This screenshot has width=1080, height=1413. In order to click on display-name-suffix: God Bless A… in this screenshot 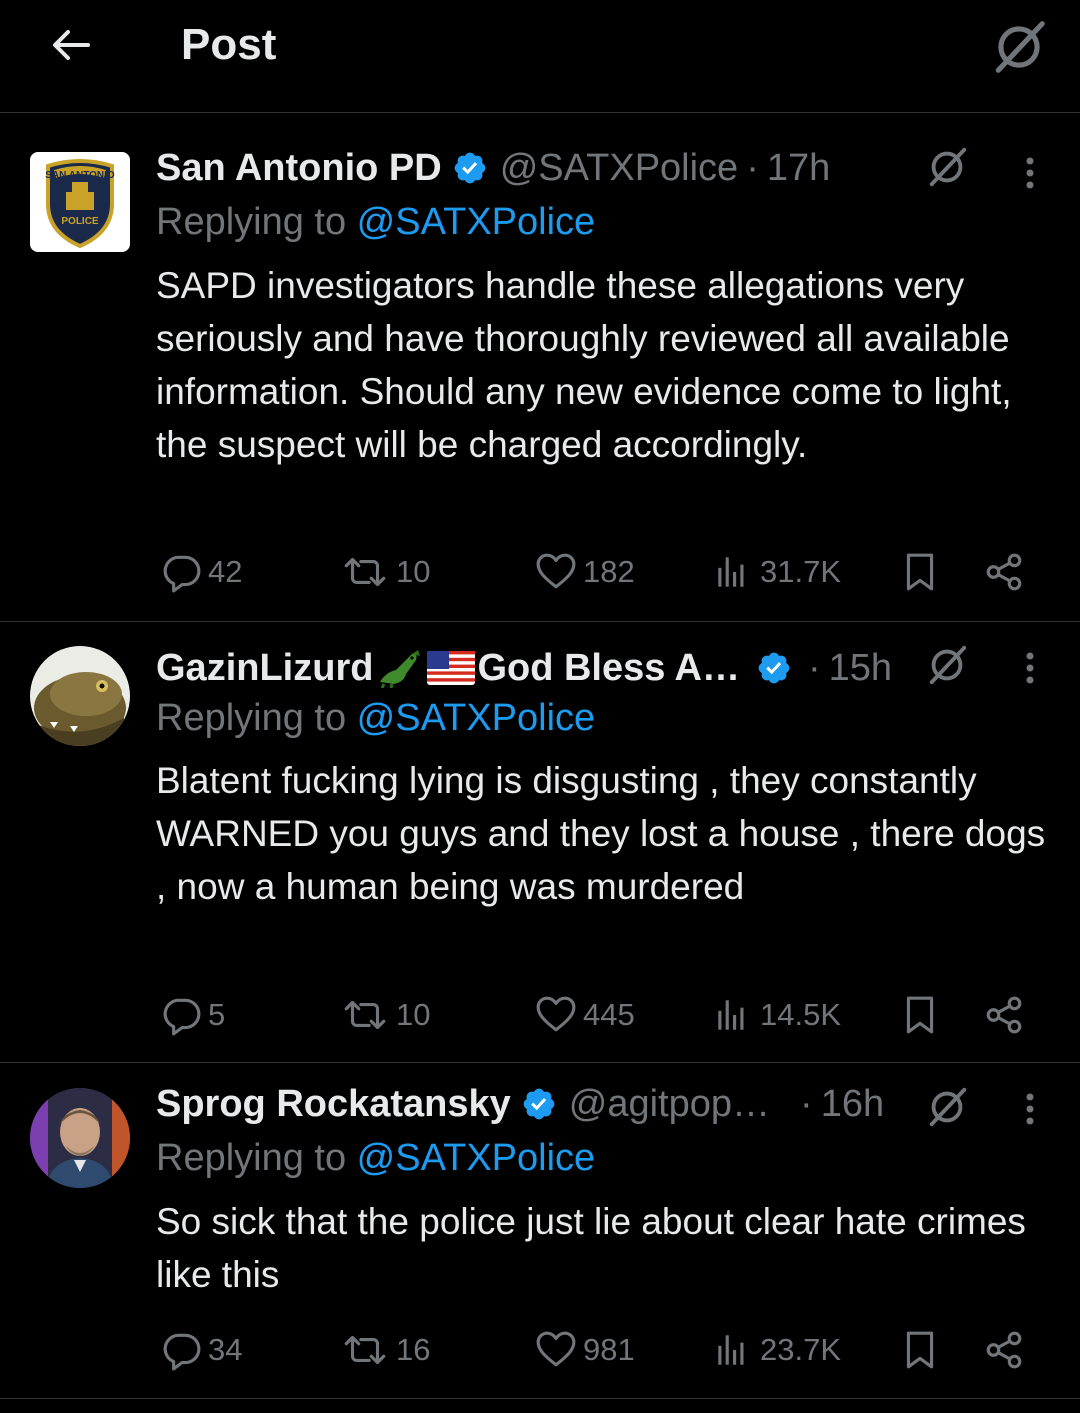, I will do `click(608, 668)`.